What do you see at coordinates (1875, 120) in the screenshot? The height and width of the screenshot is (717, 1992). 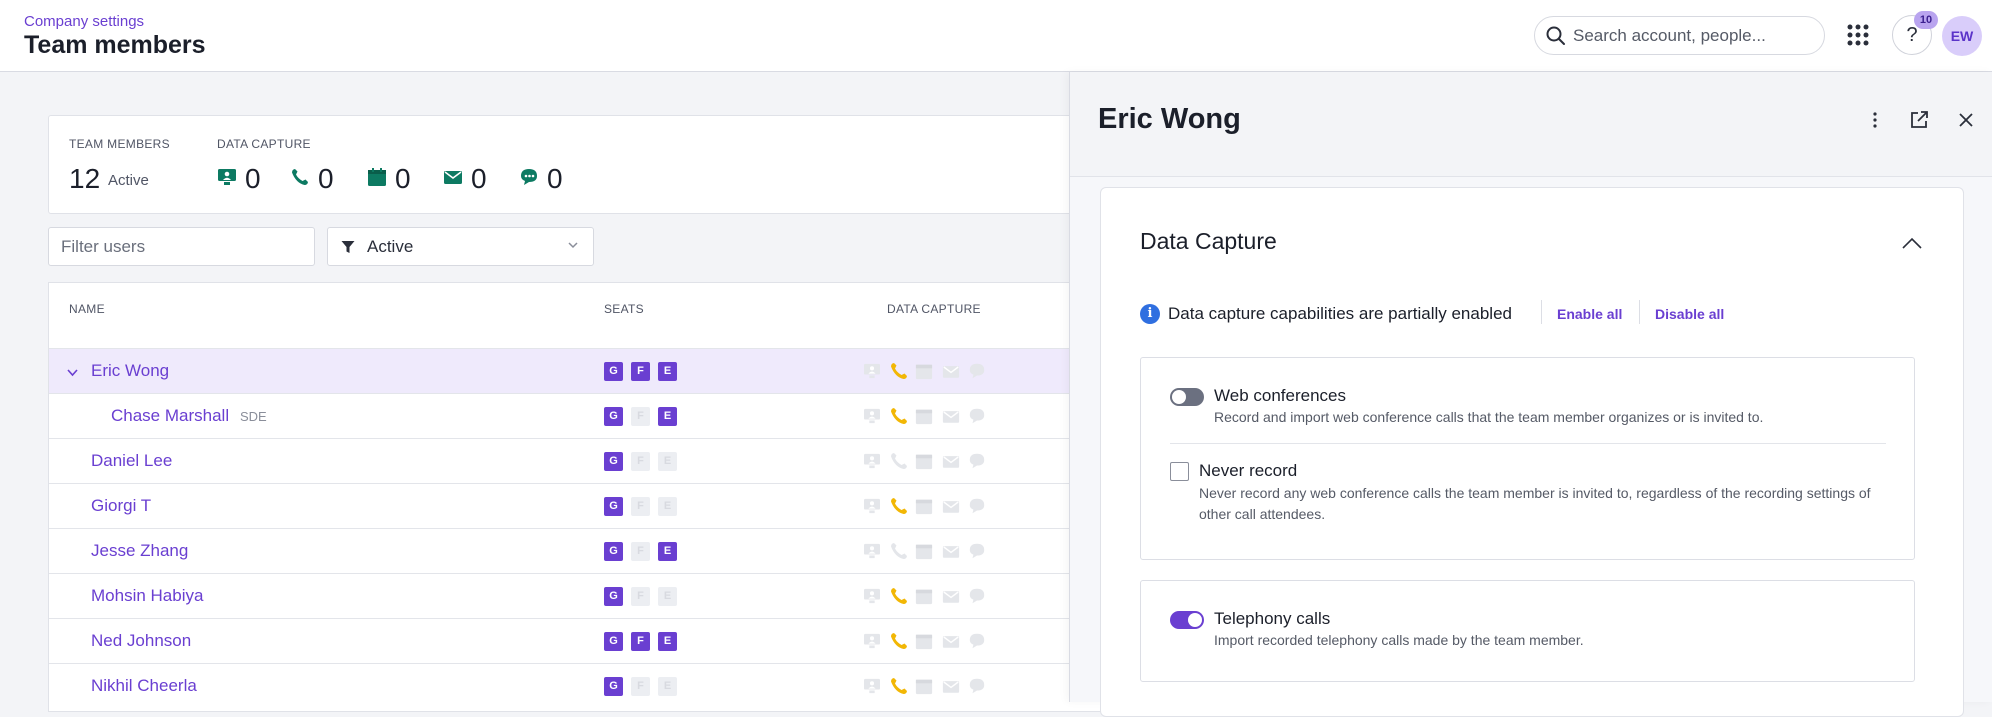 I see `more-options-icon` at bounding box center [1875, 120].